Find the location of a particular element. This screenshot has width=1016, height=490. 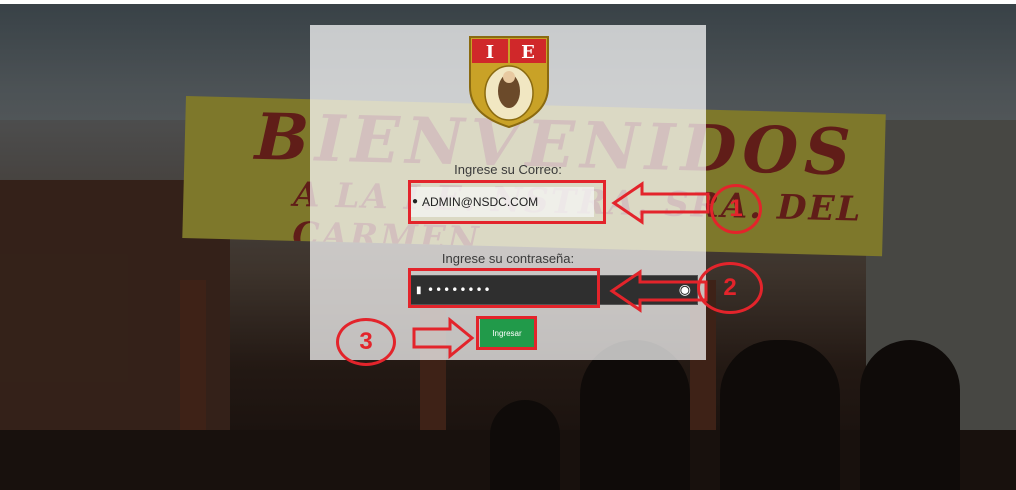

email-label: Ingrese su Correo: is located at coordinates (508, 169).